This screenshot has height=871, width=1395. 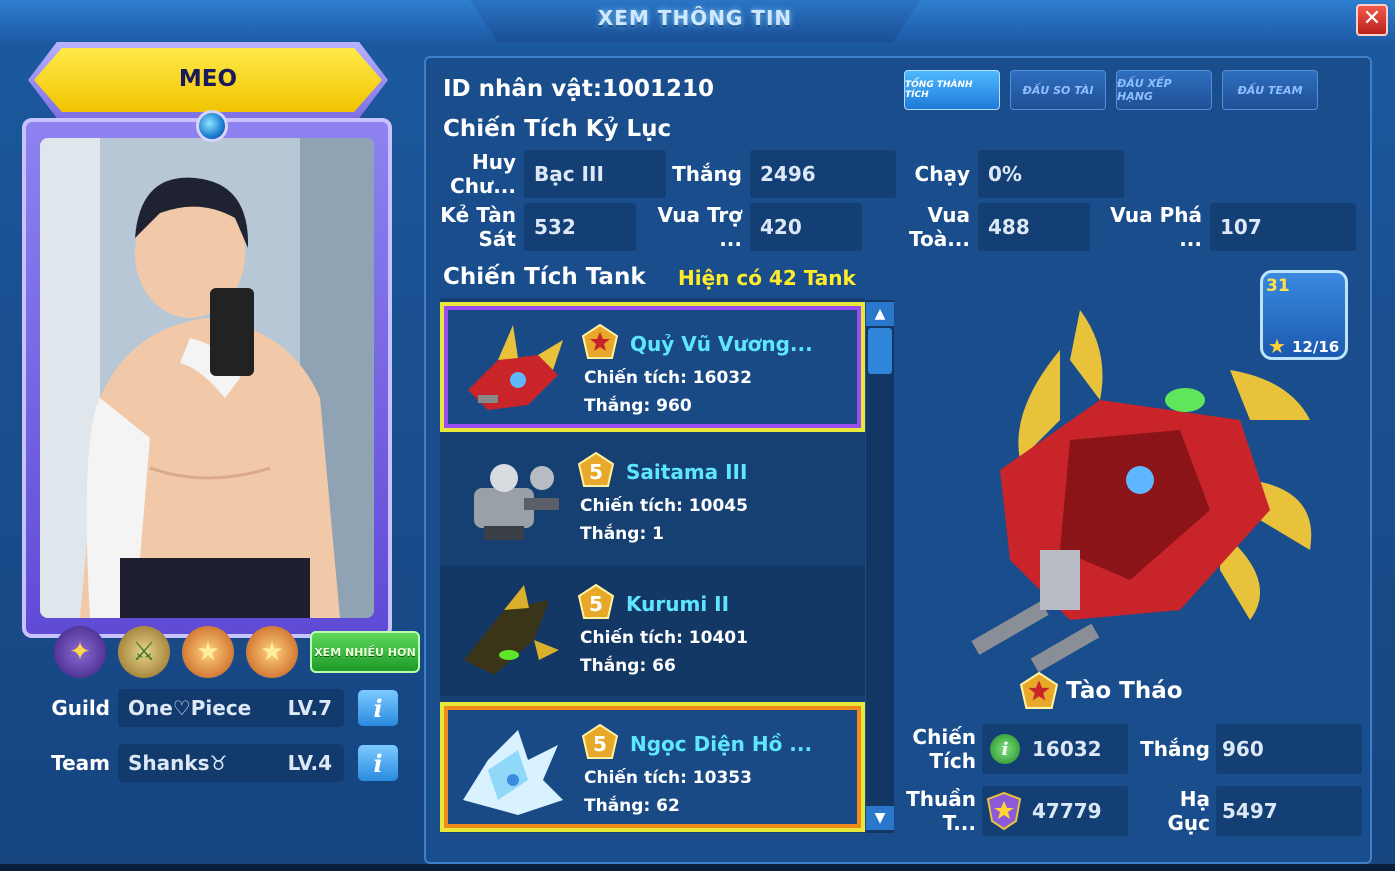 I want to click on crossed-swords-medal-icon: ⚔, so click(x=144, y=652).